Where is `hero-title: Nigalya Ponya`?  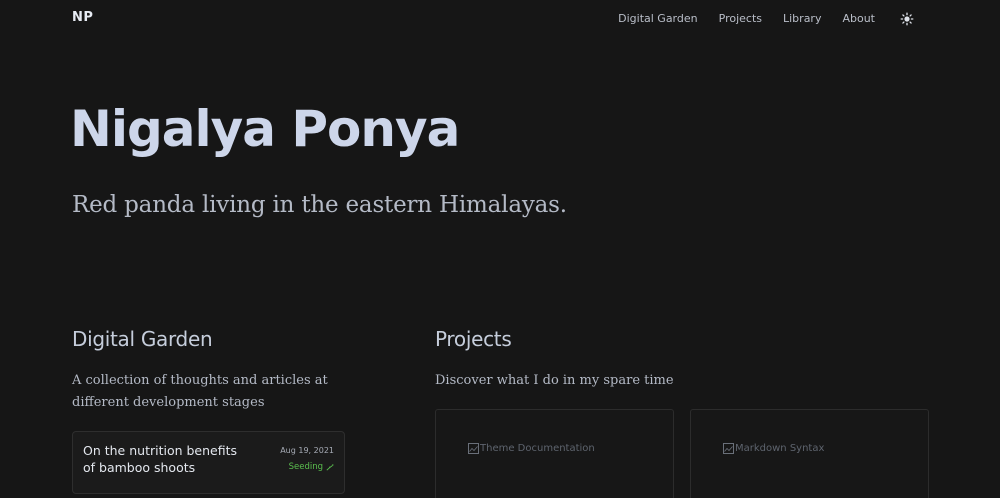 hero-title: Nigalya Ponya is located at coordinates (265, 129).